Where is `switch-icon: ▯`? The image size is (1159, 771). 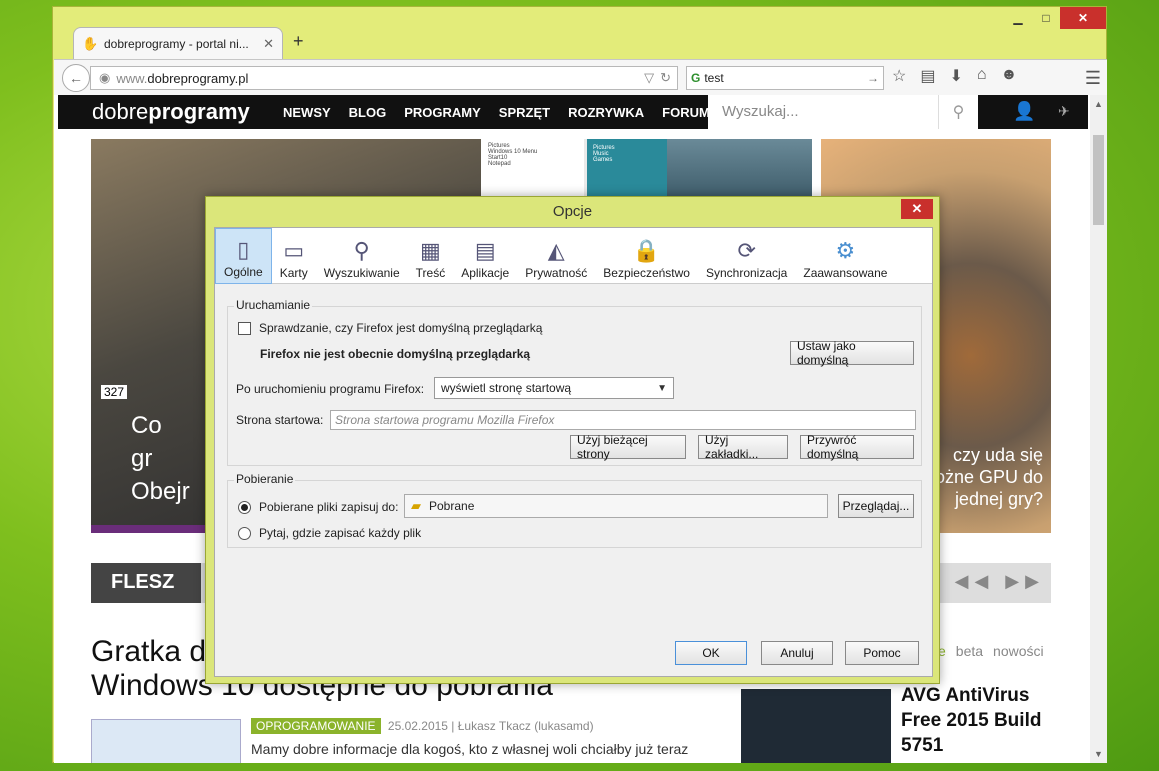
switch-icon: ▯ is located at coordinates (243, 249).